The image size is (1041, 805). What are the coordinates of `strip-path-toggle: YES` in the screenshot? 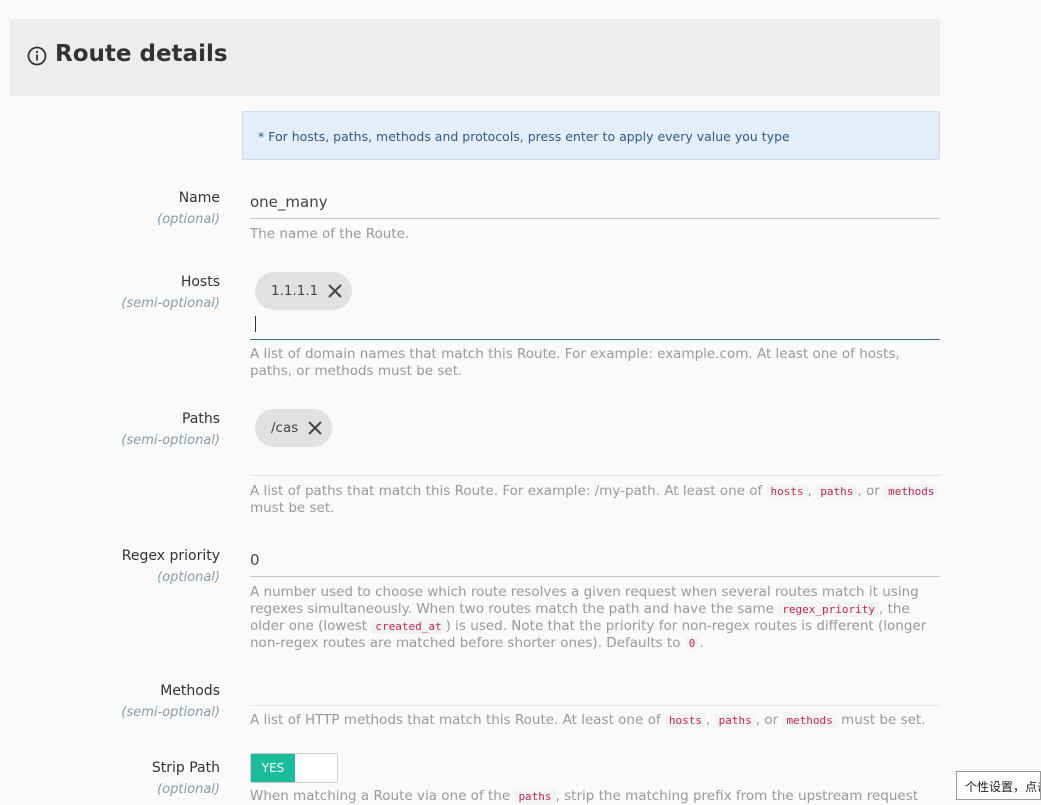 It's located at (294, 768).